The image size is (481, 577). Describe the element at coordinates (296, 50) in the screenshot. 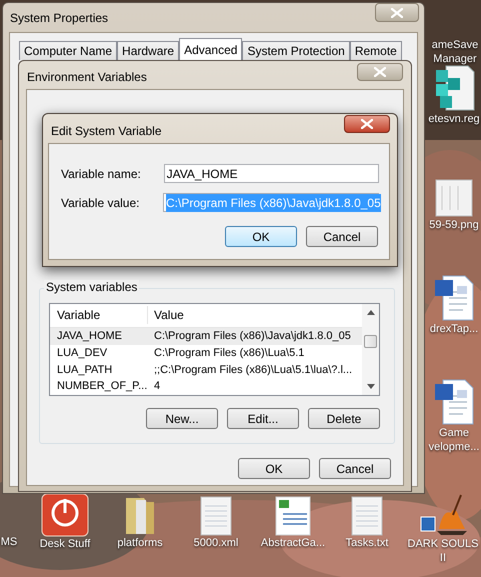

I see `tab: System Protection` at that location.